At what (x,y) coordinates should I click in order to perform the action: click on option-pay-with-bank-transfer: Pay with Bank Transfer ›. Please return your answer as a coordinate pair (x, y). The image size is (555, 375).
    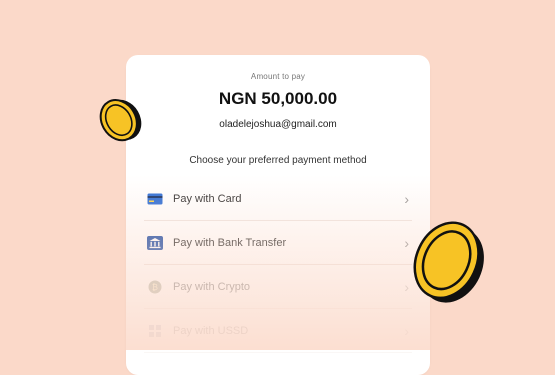
    Looking at the image, I should click on (278, 243).